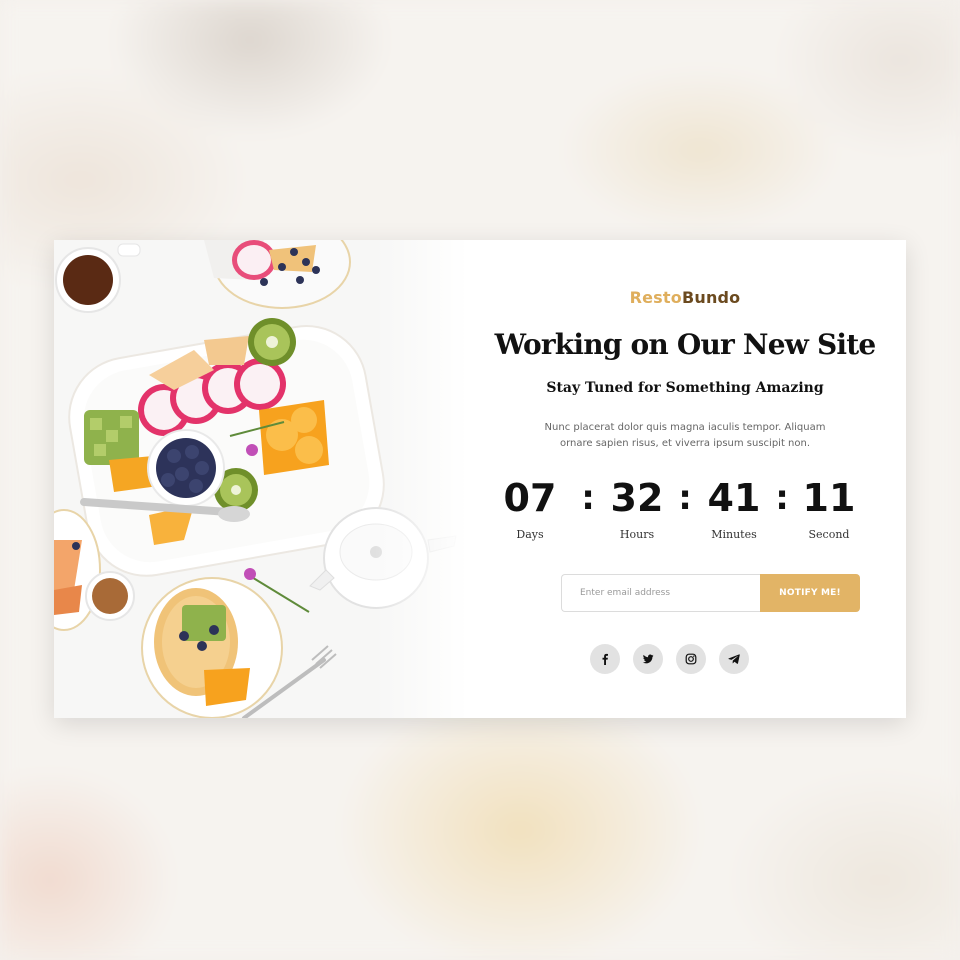  What do you see at coordinates (829, 498) in the screenshot?
I see `countdown-seconds-value: 11` at bounding box center [829, 498].